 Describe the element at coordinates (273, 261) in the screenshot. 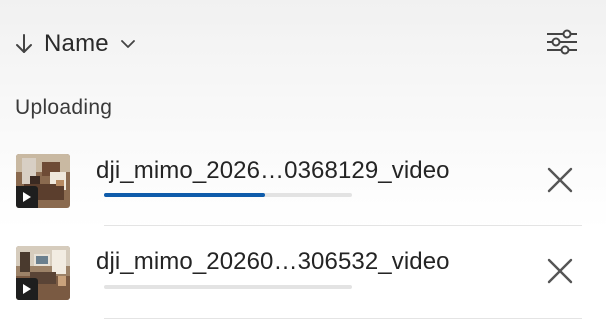

I see `file-name: dji_mimo_20260…306532_video` at that location.